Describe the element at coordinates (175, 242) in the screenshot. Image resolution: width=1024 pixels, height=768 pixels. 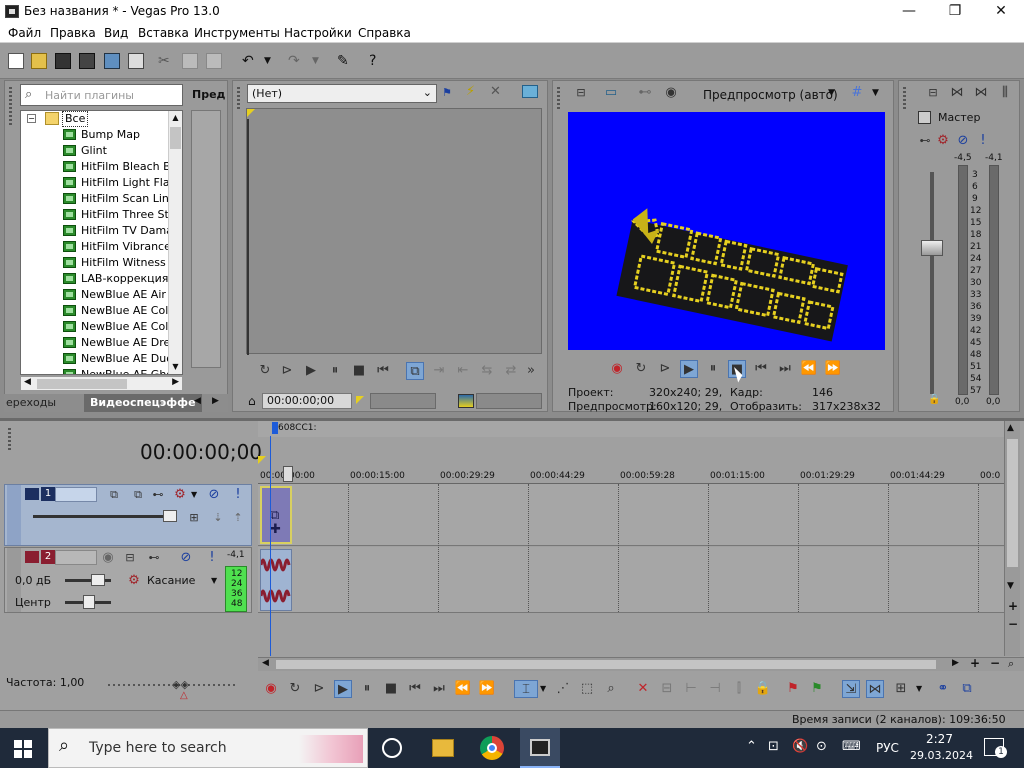
I see `plugin-list-scrollbar: ▲ ▼` at that location.